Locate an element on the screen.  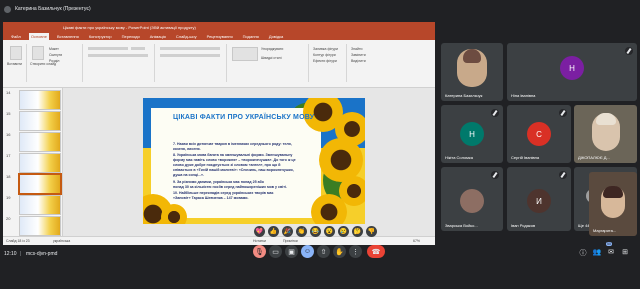
slide-text-line: «Заповіт» Тараса Шевченка – 147 мовами. is located at coordinates (211, 198).